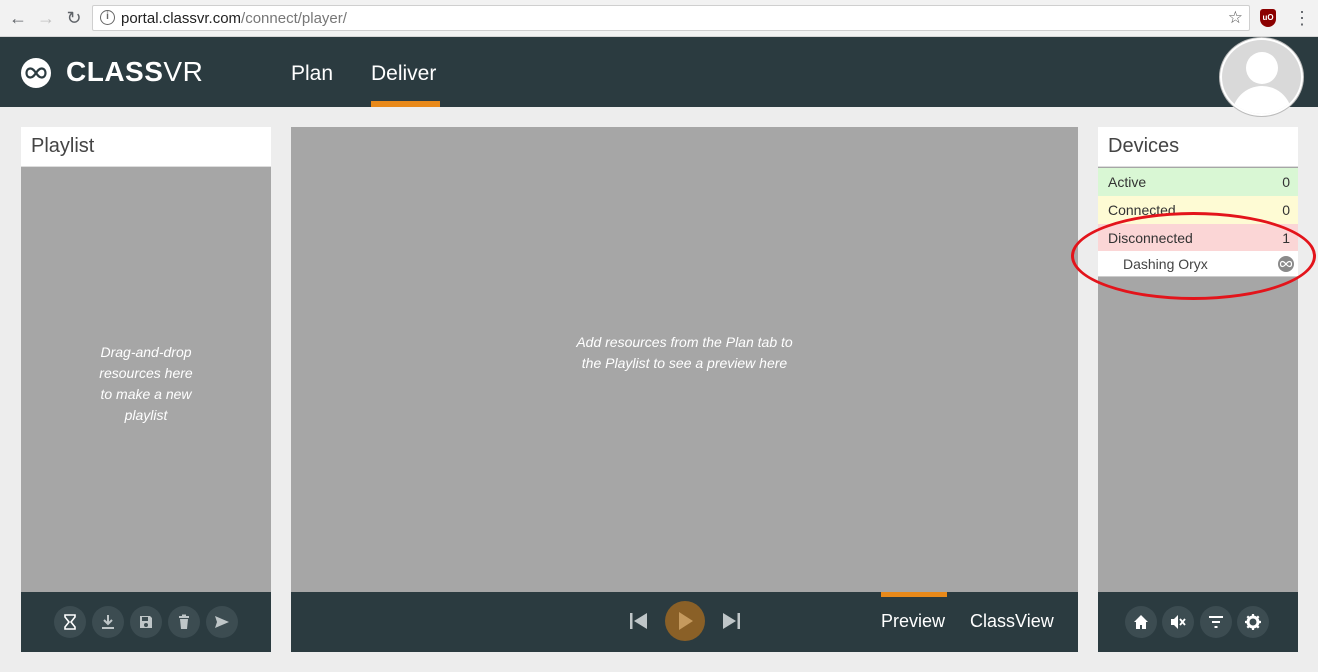  What do you see at coordinates (222, 622) in the screenshot?
I see `send-icon` at bounding box center [222, 622].